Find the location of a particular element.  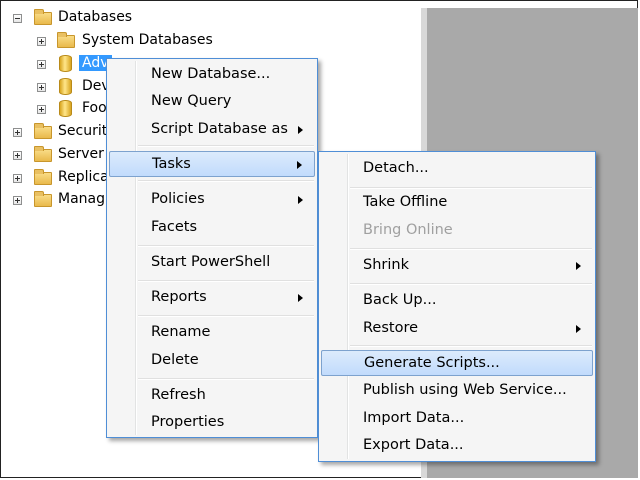

menu-item-bring-online: Bring Online is located at coordinates (457, 231).